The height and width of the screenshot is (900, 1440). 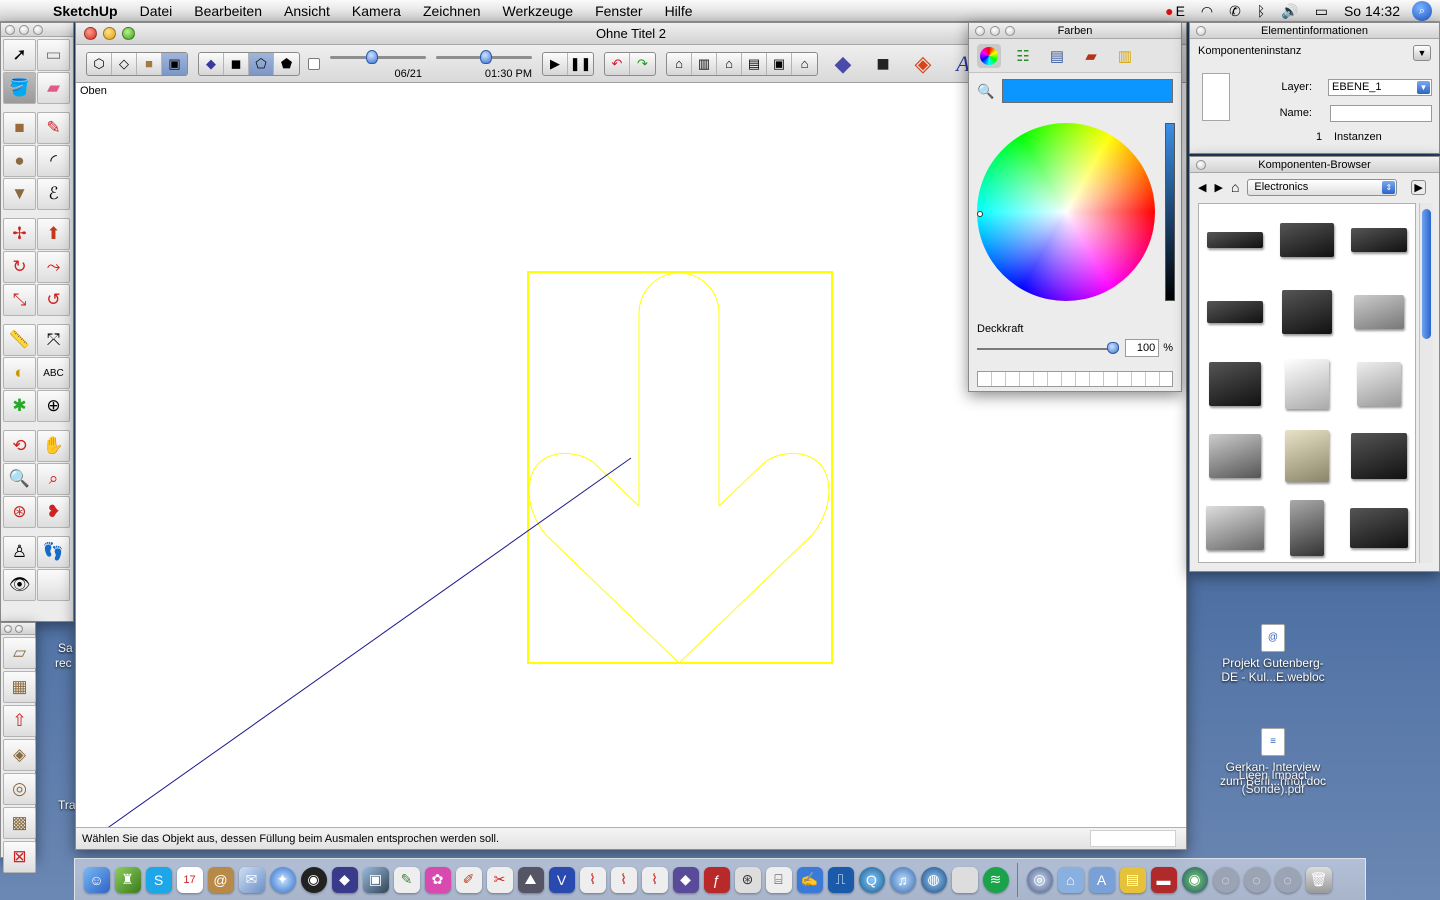 What do you see at coordinates (1379, 240) in the screenshot?
I see `component-dvd-player` at bounding box center [1379, 240].